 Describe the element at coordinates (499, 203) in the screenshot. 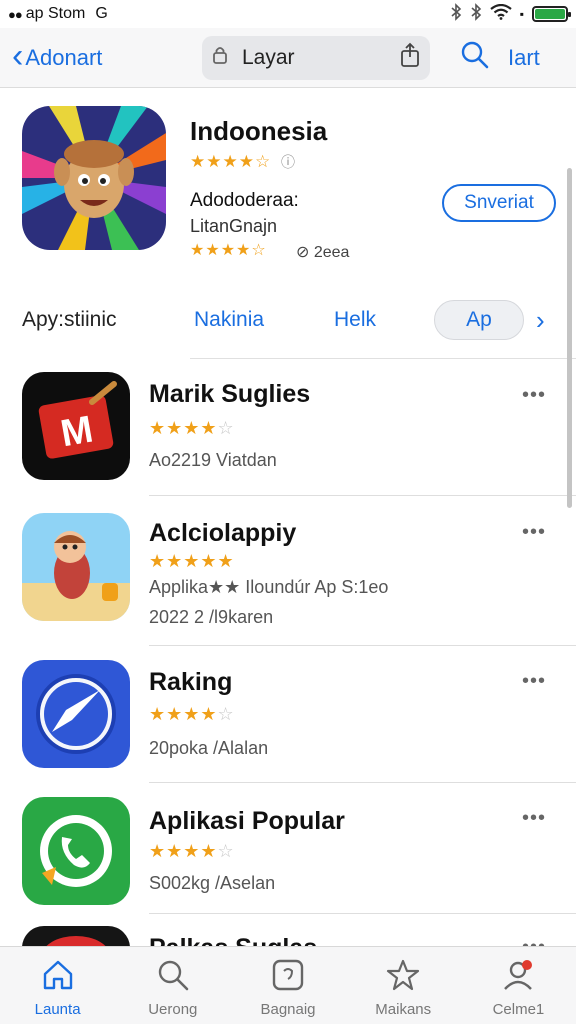

I see `get-button: Snveriat` at that location.